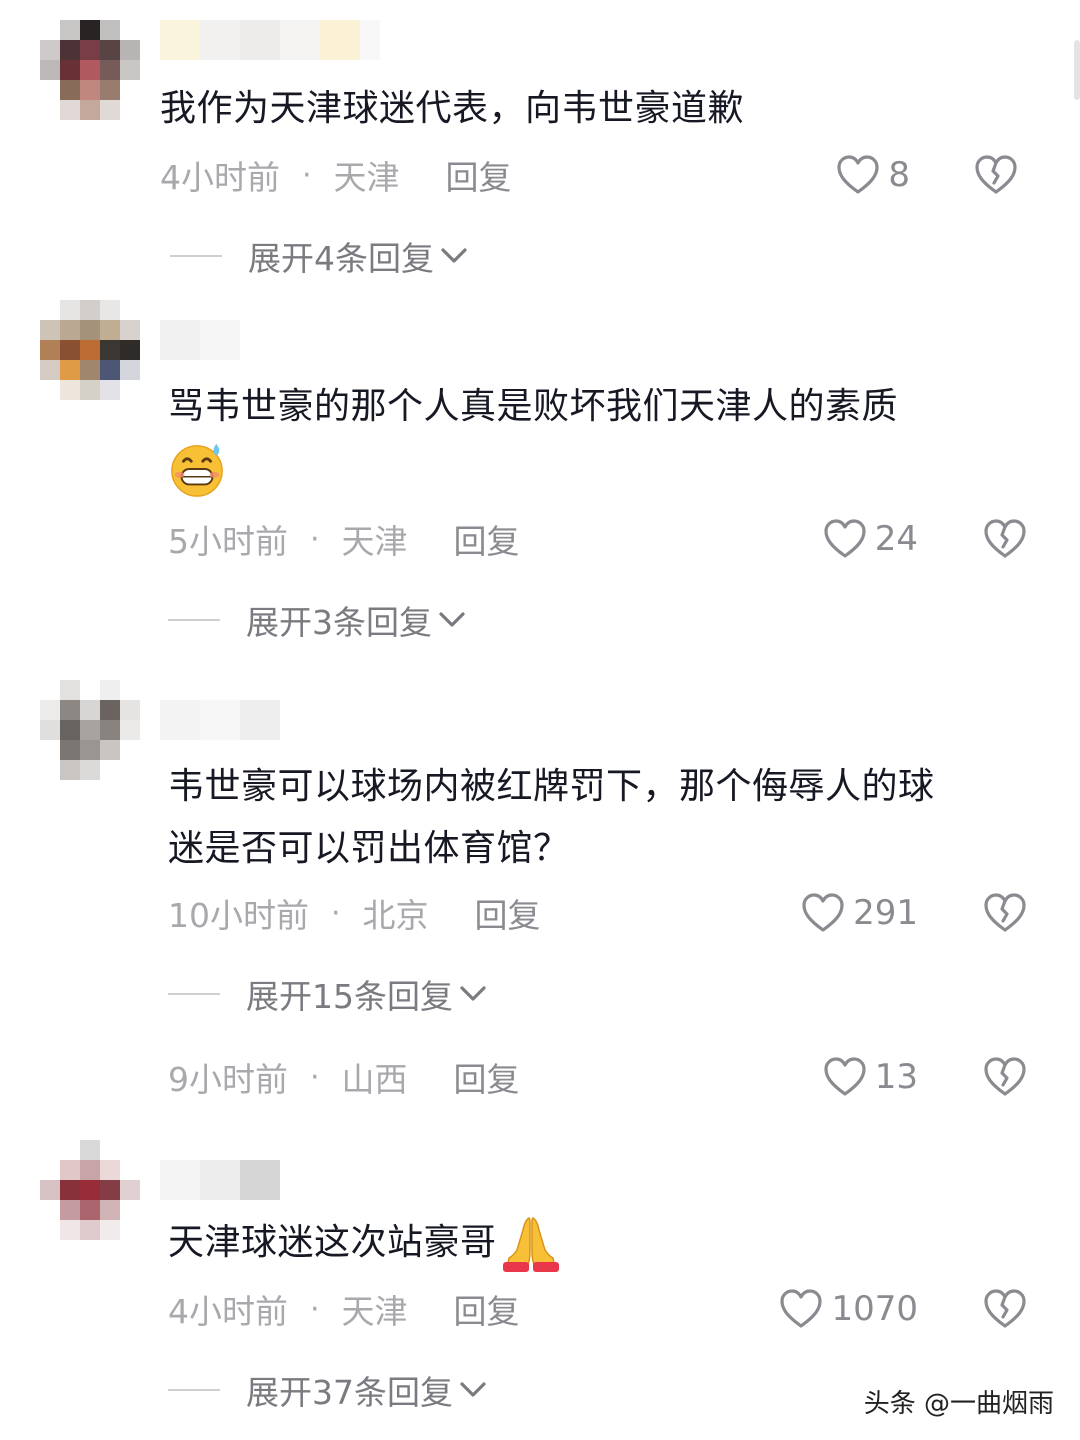 The width and height of the screenshot is (1080, 1440). I want to click on expand-replies-button: 展开4条回复, so click(319, 256).